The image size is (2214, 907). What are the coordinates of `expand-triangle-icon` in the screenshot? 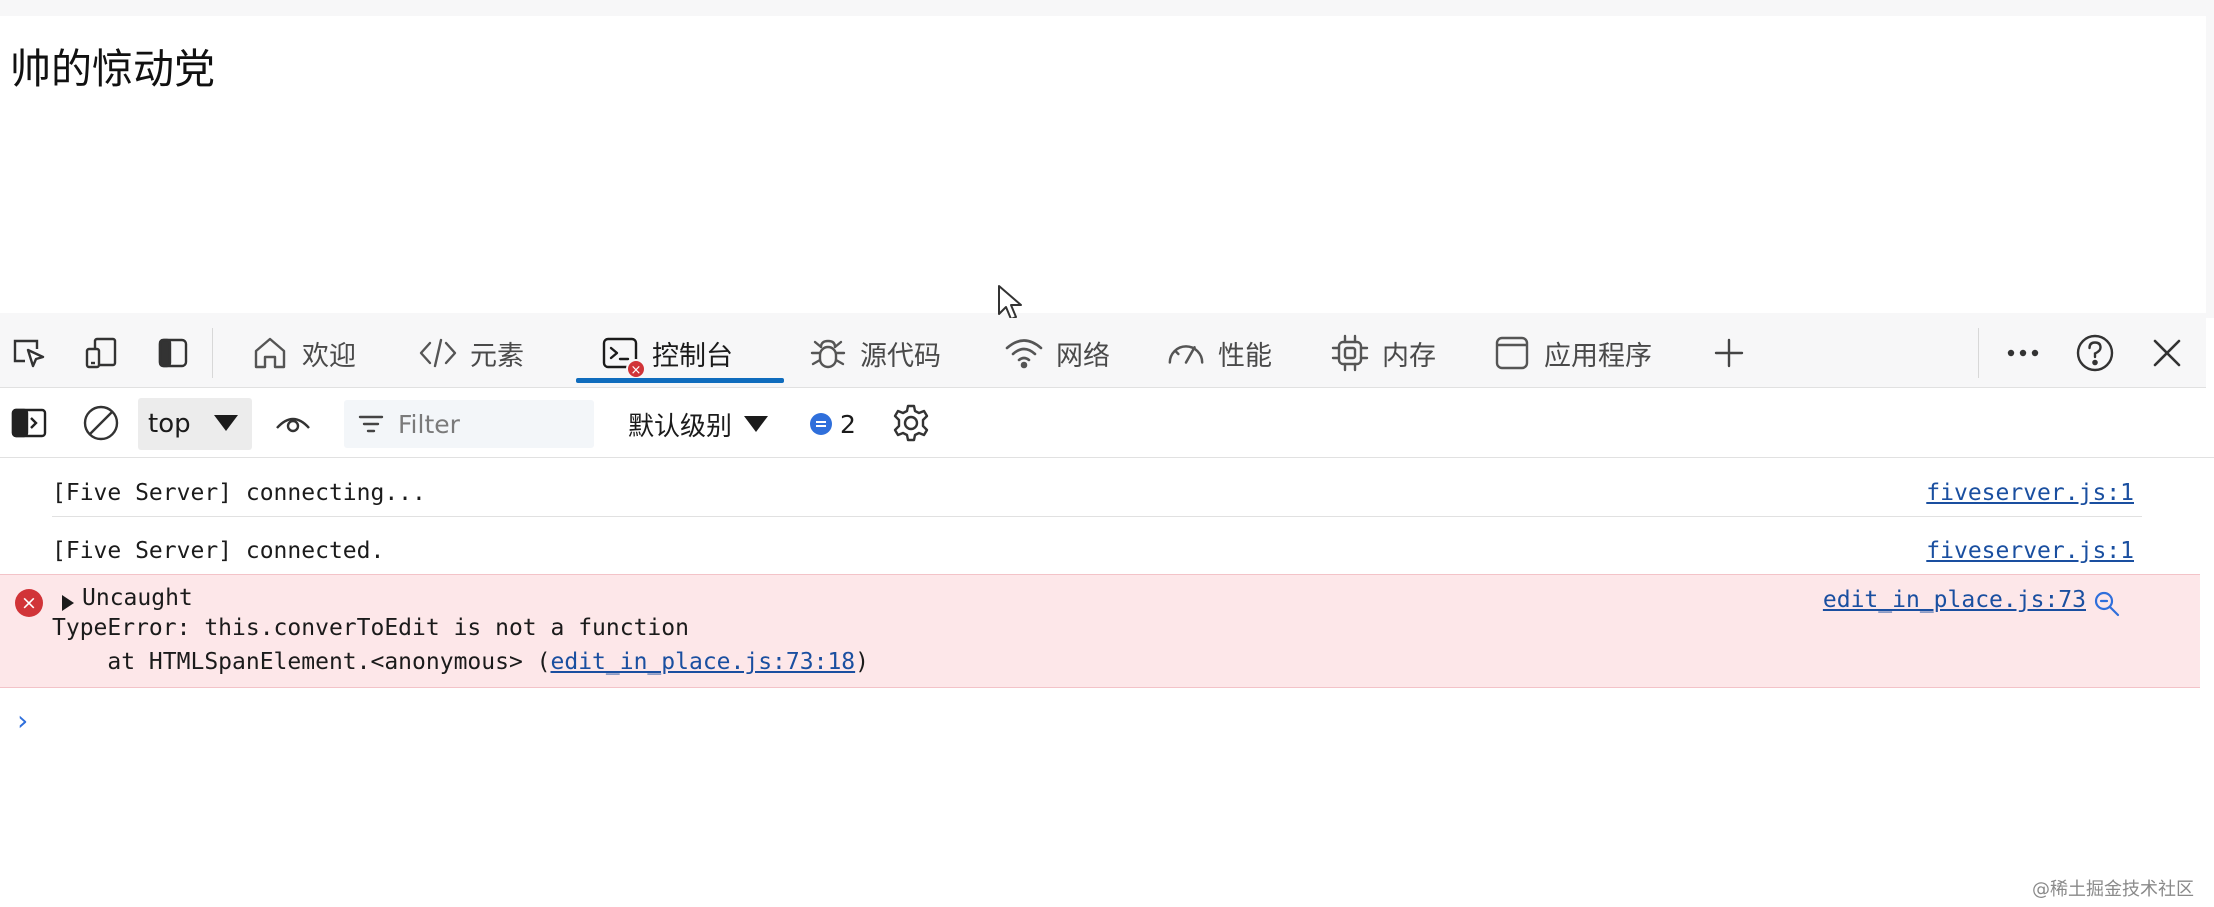 It's located at (68, 603).